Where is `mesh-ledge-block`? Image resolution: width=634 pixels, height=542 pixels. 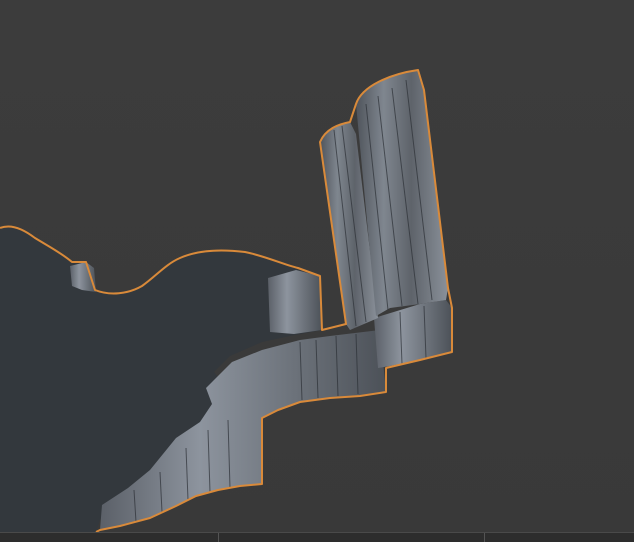 mesh-ledge-block is located at coordinates (295, 302).